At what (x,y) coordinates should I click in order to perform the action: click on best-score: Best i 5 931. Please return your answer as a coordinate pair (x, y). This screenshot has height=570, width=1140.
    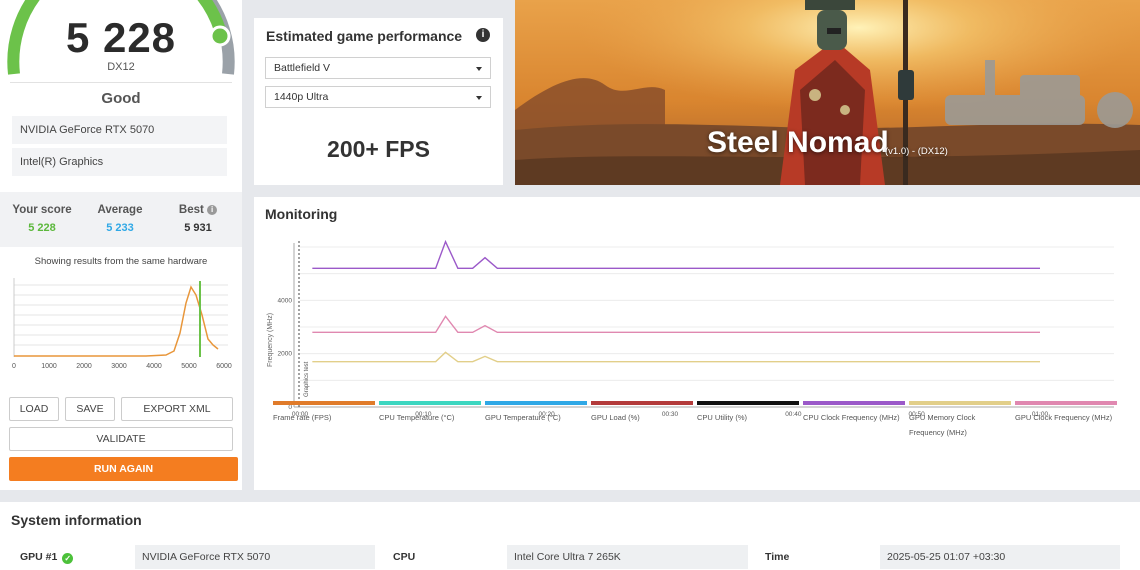
    Looking at the image, I should click on (198, 219).